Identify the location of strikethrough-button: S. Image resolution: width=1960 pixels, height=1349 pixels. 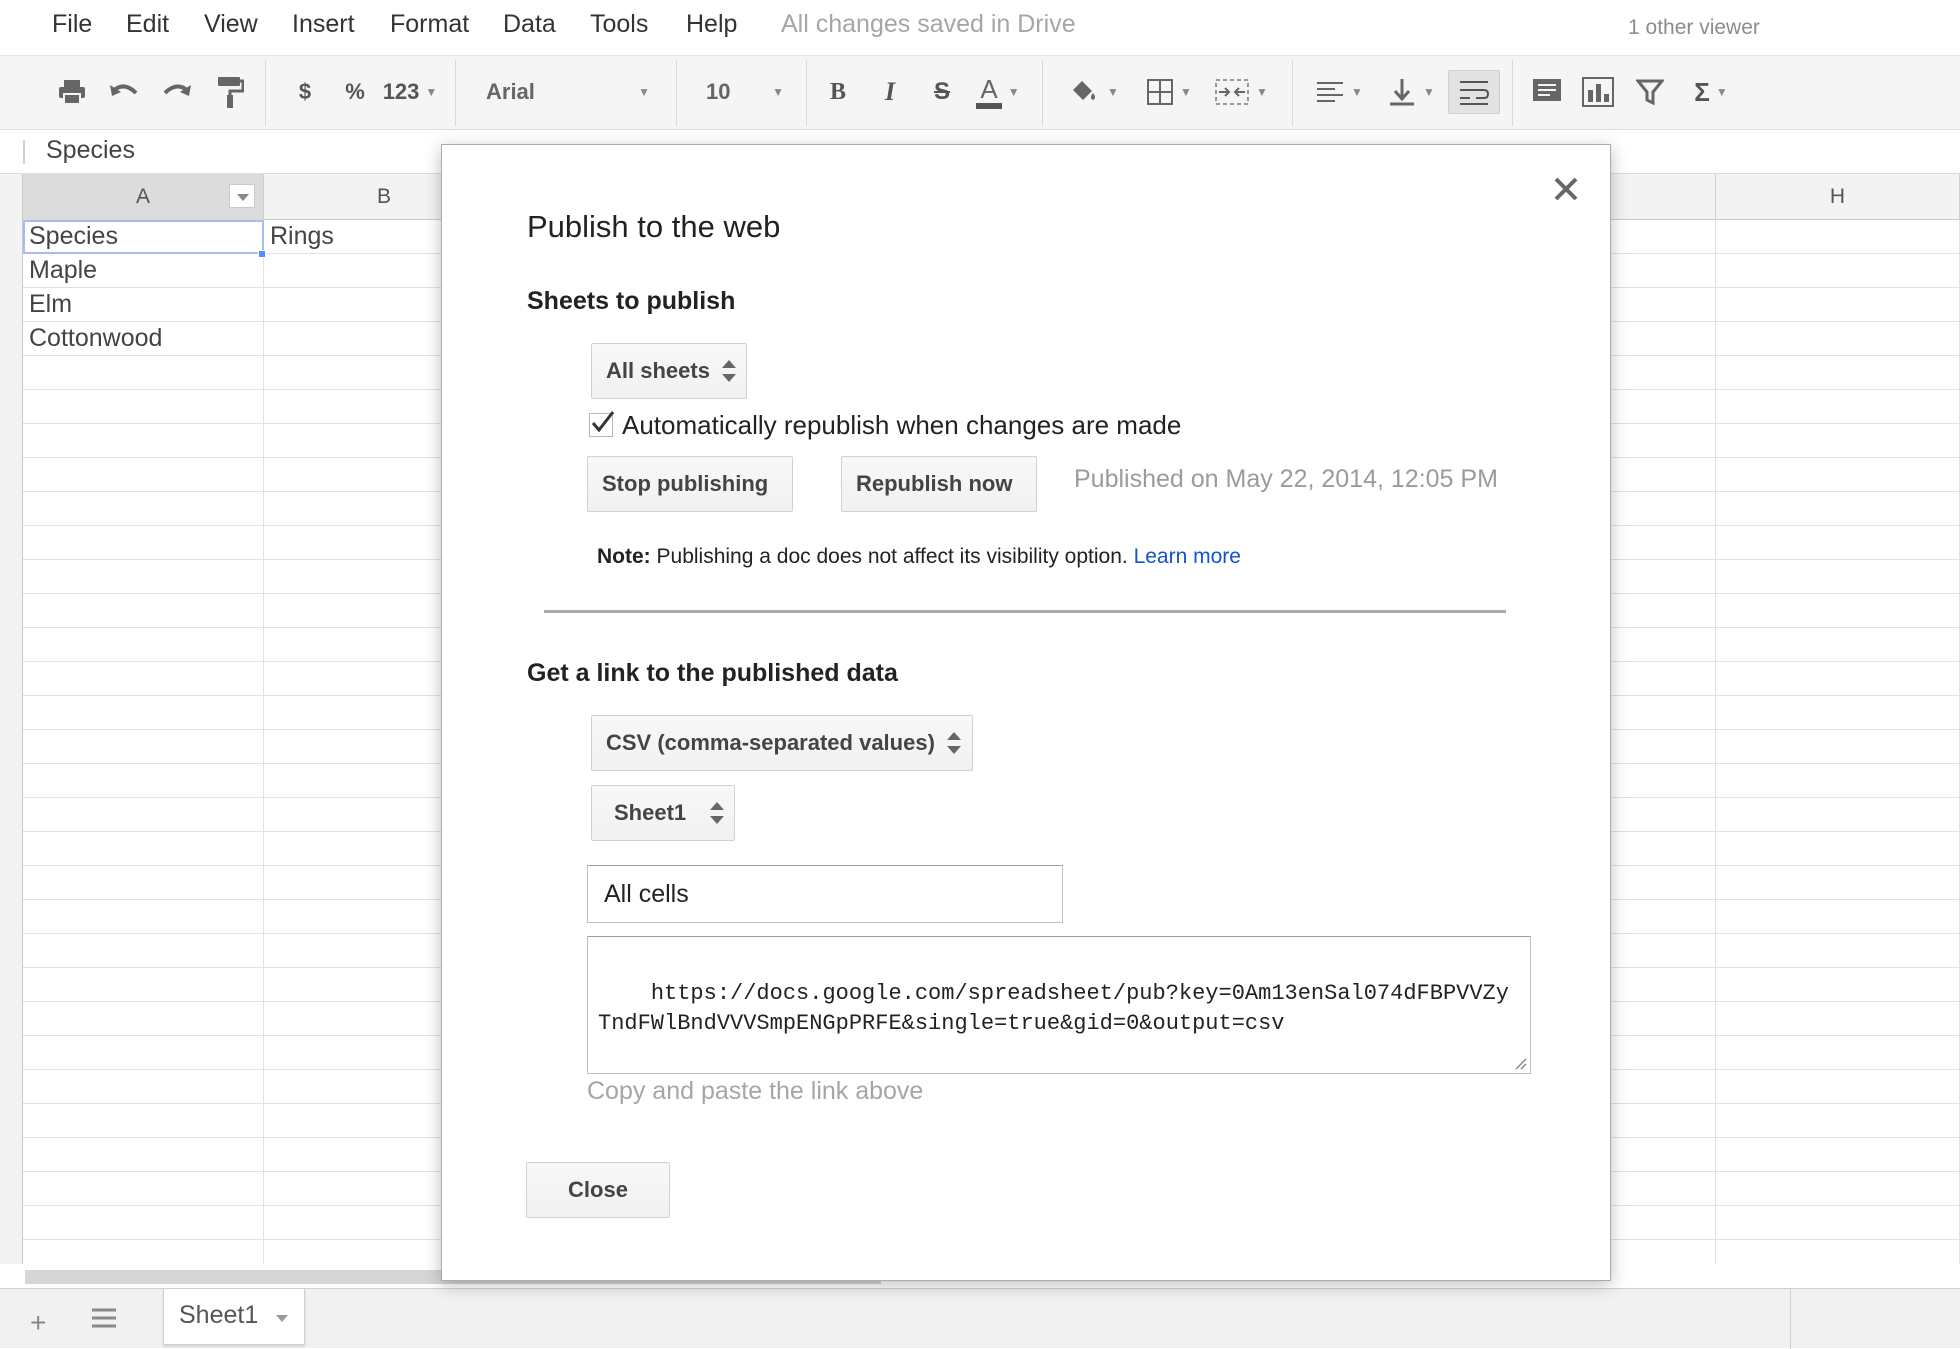
(942, 92).